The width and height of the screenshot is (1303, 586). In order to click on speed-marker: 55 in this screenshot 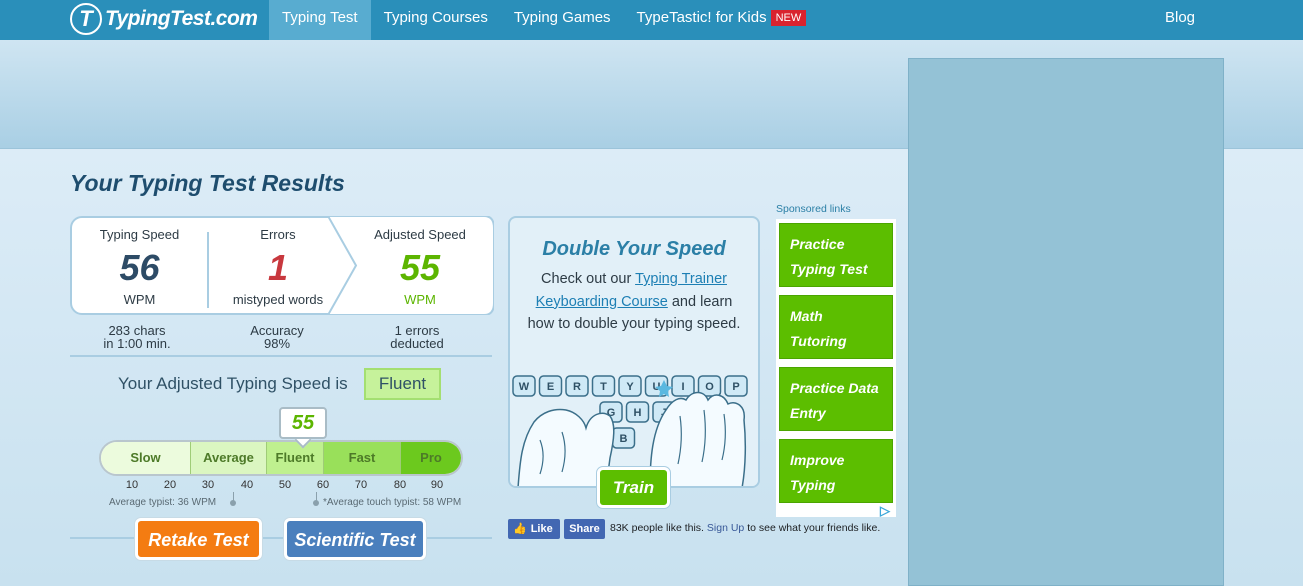, I will do `click(303, 423)`.